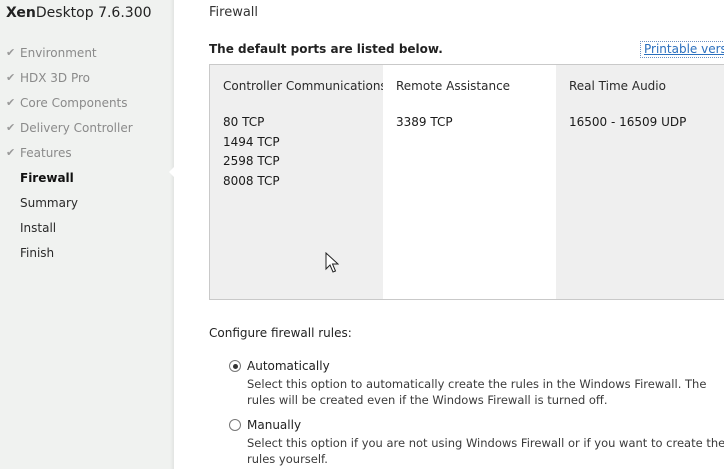  I want to click on column-header: Remote Assistance, so click(453, 86).